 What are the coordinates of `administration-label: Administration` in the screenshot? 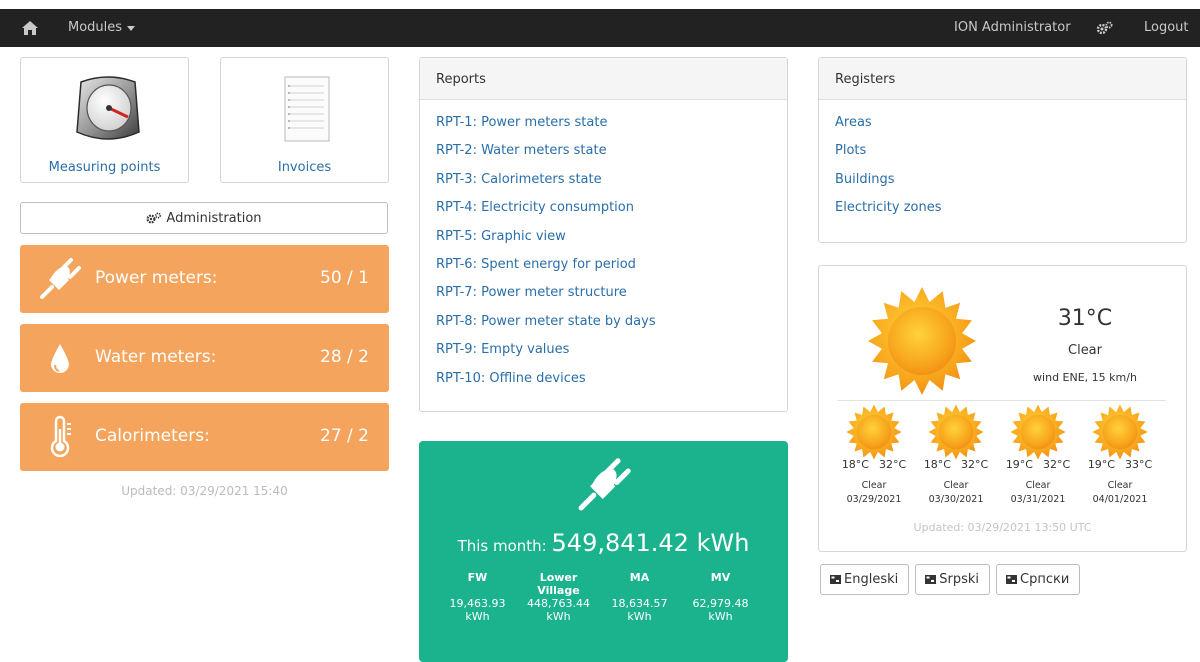 It's located at (214, 218).